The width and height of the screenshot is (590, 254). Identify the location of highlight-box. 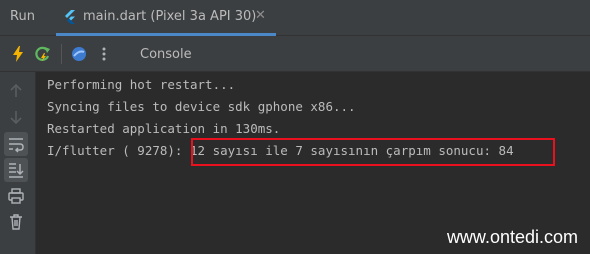
(373, 152).